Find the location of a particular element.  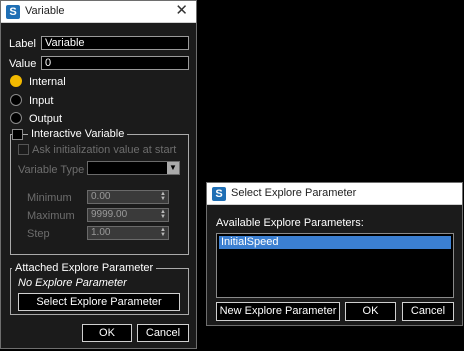

minimum-label: Minimum is located at coordinates (49, 198).